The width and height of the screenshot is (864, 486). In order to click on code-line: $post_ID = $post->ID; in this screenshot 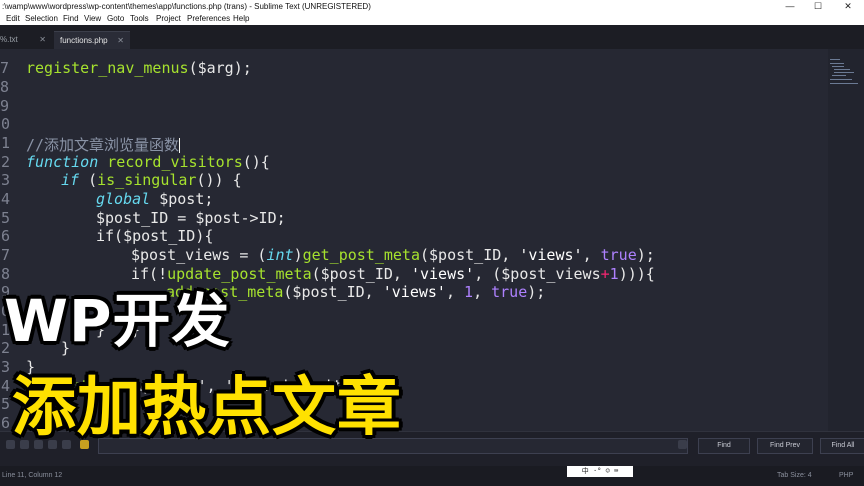, I will do `click(191, 218)`.